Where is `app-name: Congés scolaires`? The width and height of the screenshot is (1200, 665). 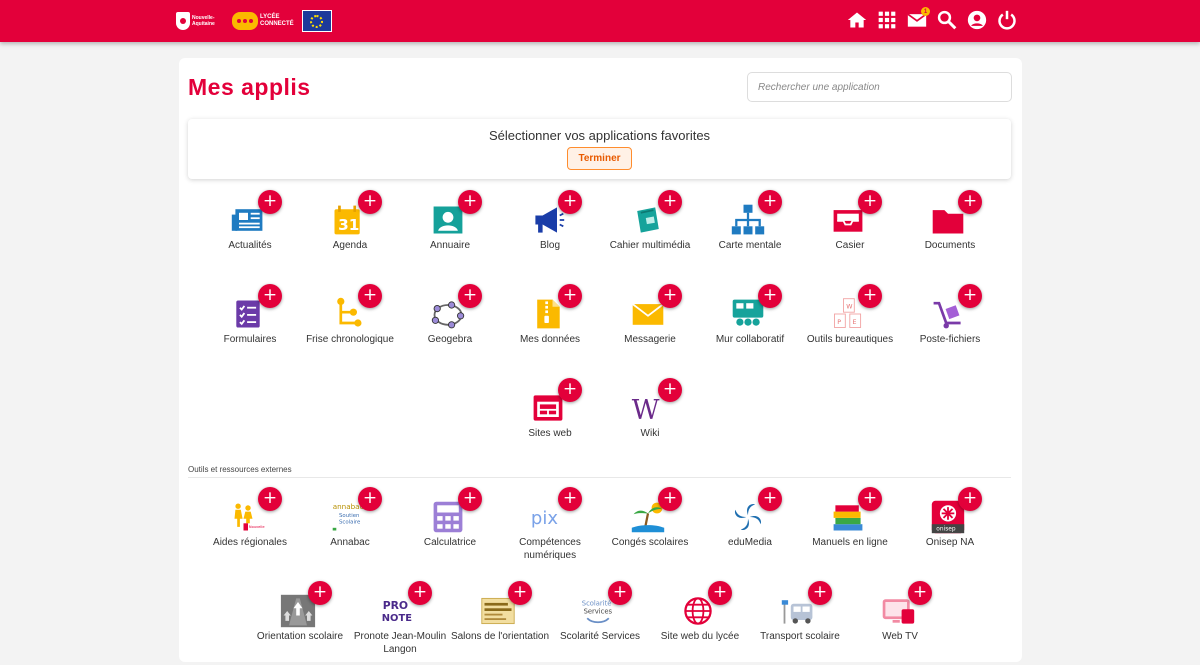
app-name: Congés scolaires is located at coordinates (650, 542).